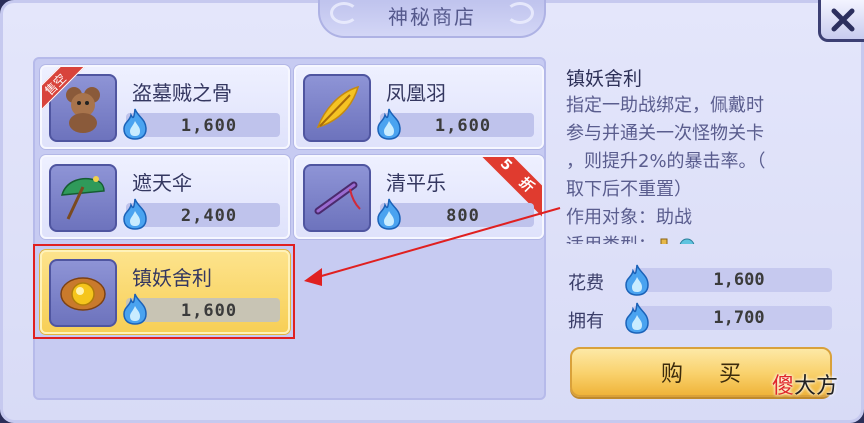 The height and width of the screenshot is (423, 864). Describe the element at coordinates (165, 197) in the screenshot. I see `item-card: 遮天伞 2,400` at that location.